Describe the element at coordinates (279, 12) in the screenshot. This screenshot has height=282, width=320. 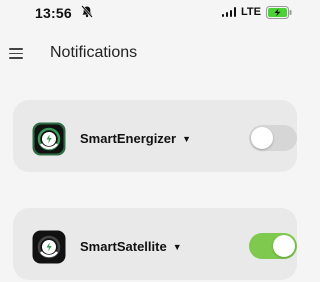
I see `battery-charging-icon` at that location.